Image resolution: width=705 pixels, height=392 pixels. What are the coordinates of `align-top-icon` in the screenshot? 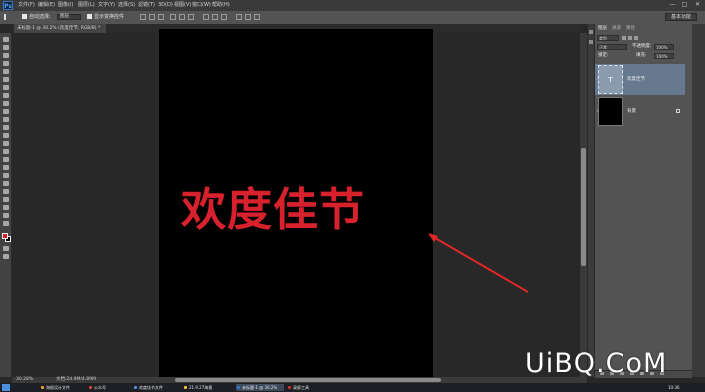 It's located at (143, 17).